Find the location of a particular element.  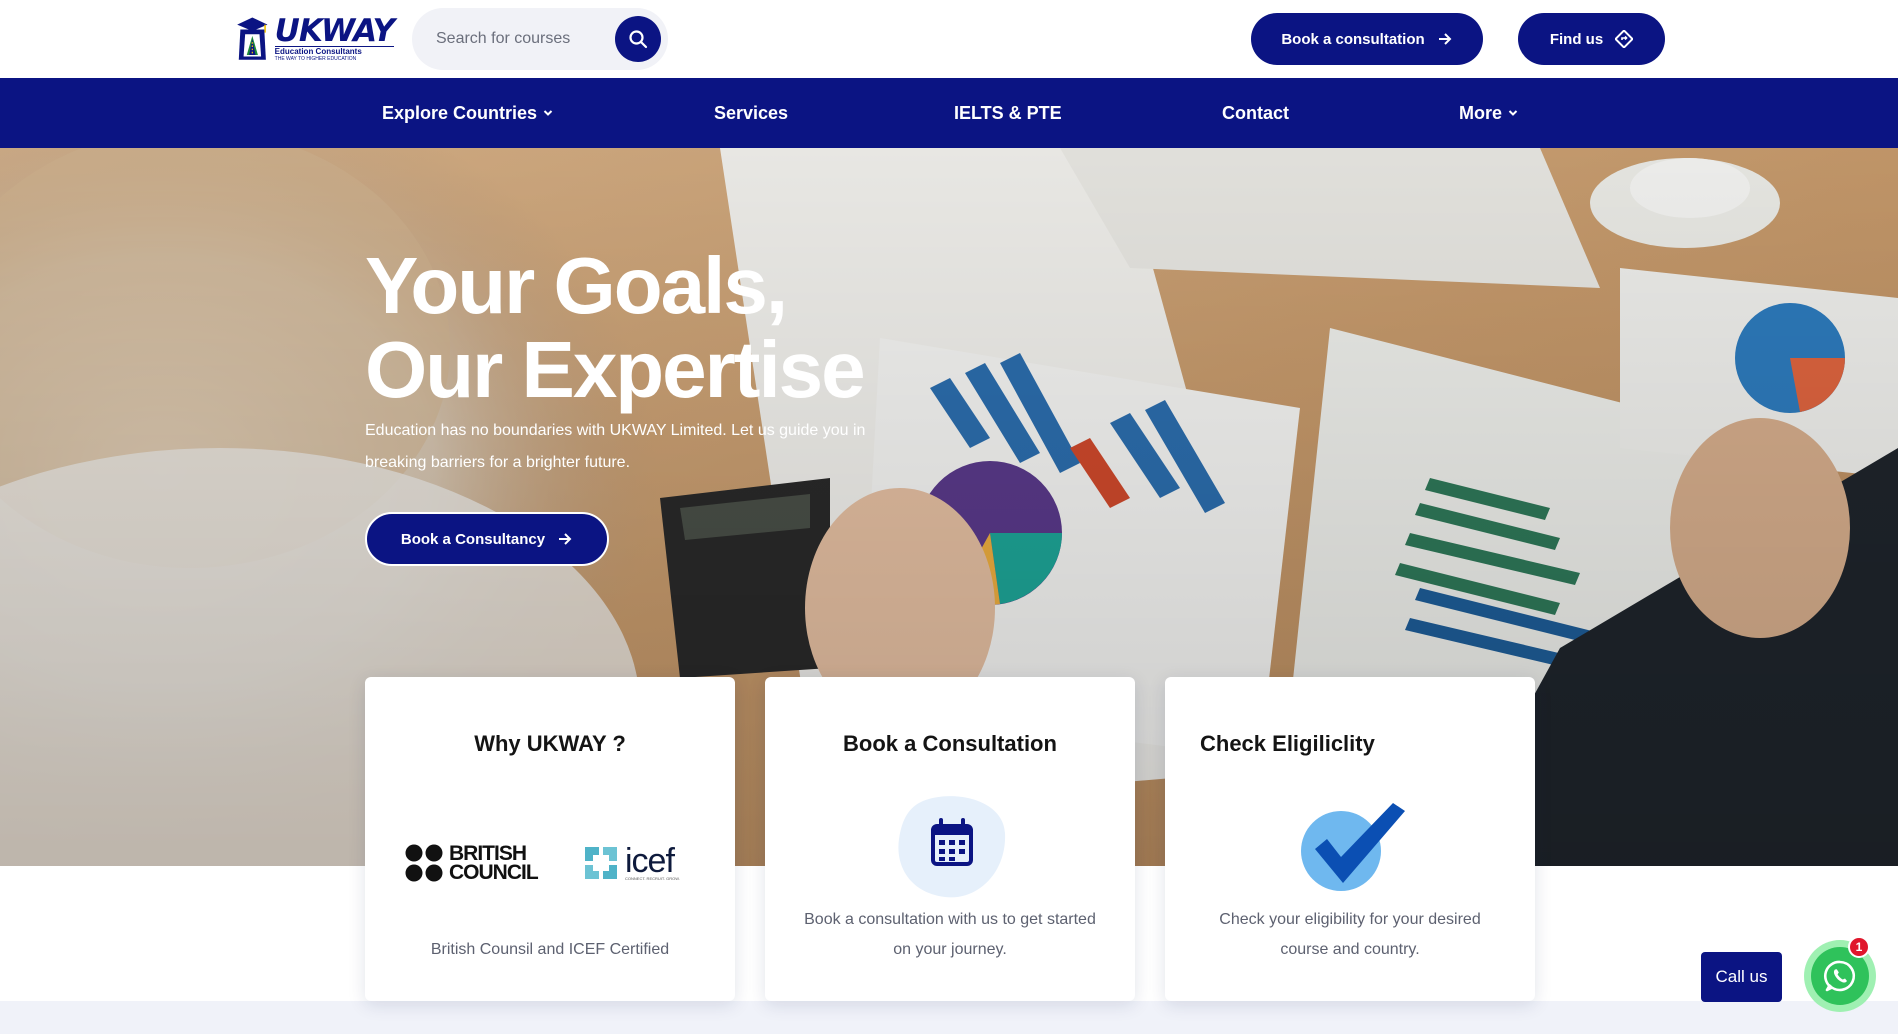

hero-title: Your Goals, Our Expertise is located at coordinates (715, 328).